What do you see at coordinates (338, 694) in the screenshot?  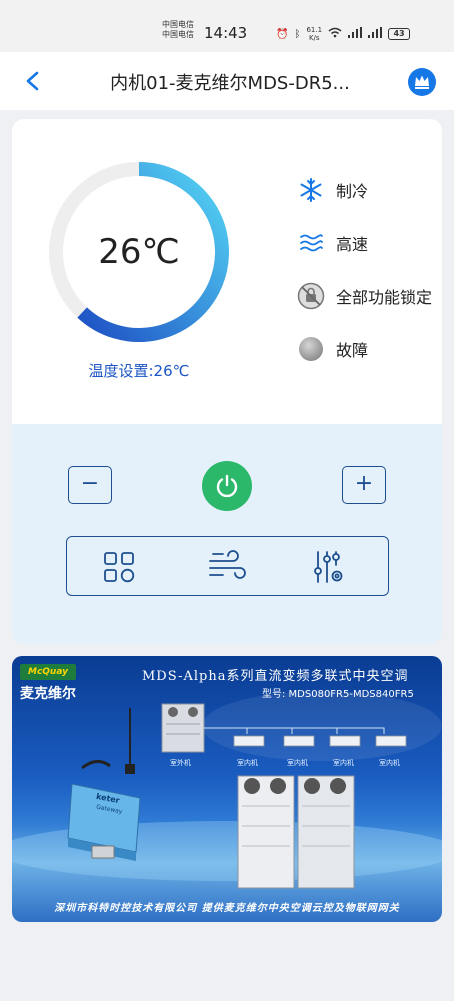 I see `banner-model: 型号: MDS080FR5-MDS840FR5` at bounding box center [338, 694].